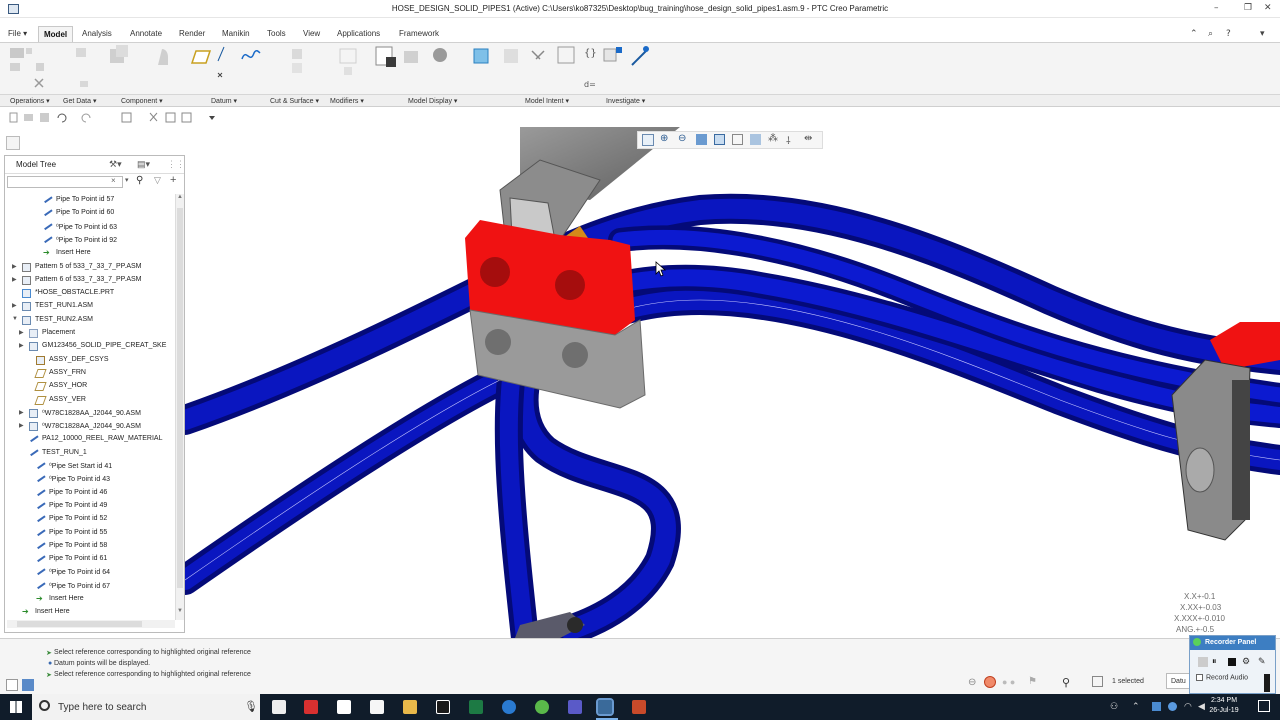 This screenshot has height=720, width=1280. I want to click on delete-icon, so click(39, 83).